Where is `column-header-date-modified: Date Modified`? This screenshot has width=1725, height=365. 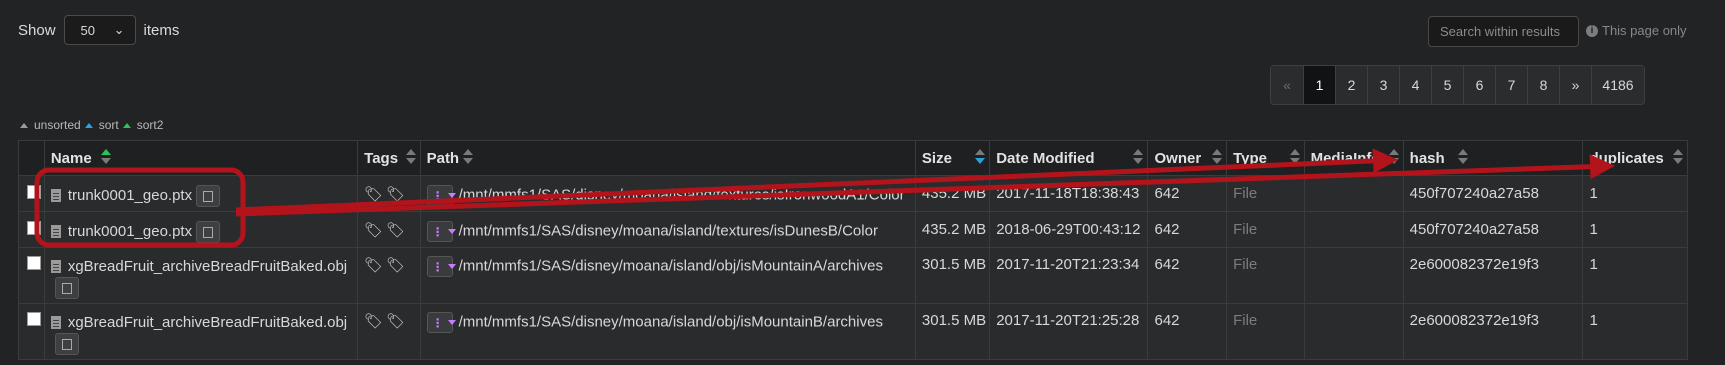
column-header-date-modified: Date Modified is located at coordinates (1069, 158).